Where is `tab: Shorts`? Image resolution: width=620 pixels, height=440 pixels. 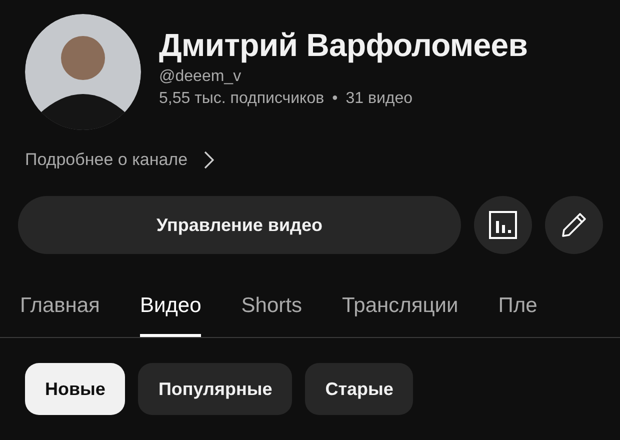 tab: Shorts is located at coordinates (271, 313).